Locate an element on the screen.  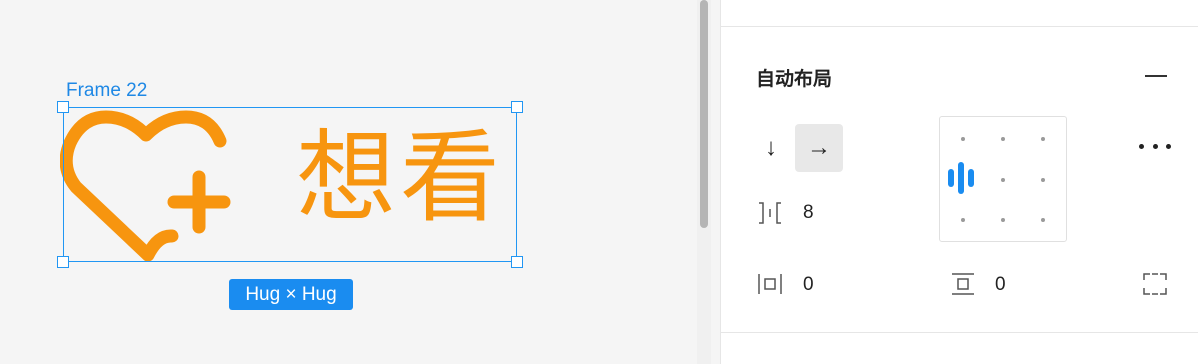
spacing-icon is located at coordinates (770, 213).